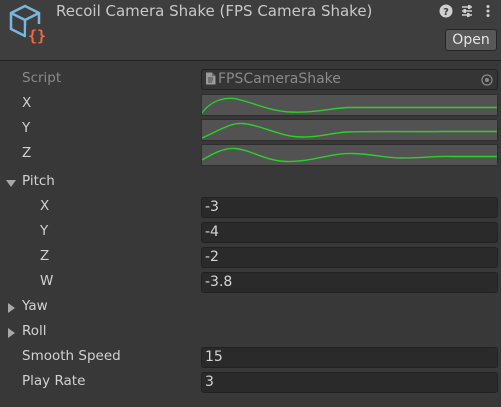  I want to click on expanded-arrow-icon, so click(11, 183).